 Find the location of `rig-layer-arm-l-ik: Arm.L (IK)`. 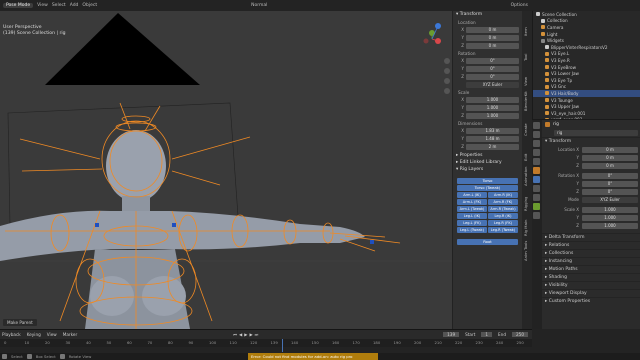

rig-layer-arm-l-ik: Arm.L (IK) is located at coordinates (472, 195).